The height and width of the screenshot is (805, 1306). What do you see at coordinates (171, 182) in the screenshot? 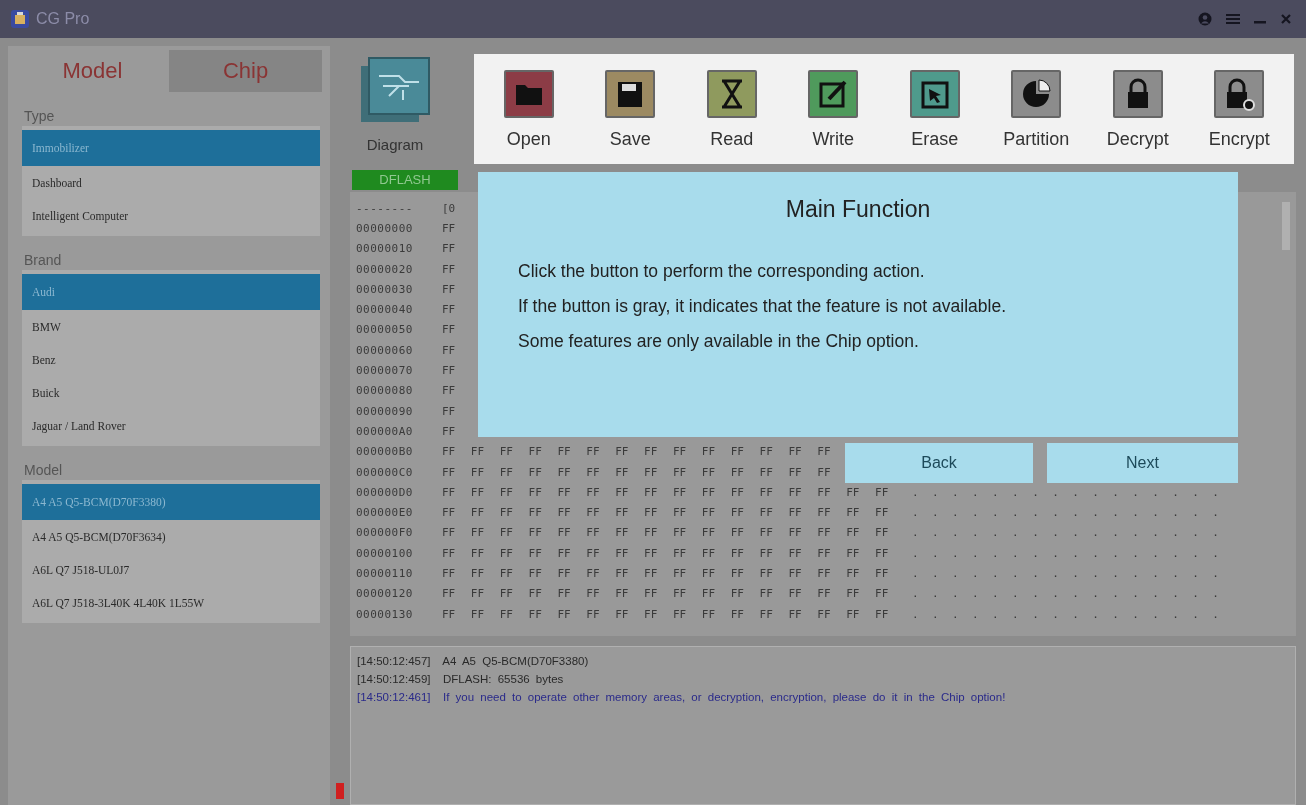
I see `list-item: Dashboard` at bounding box center [171, 182].